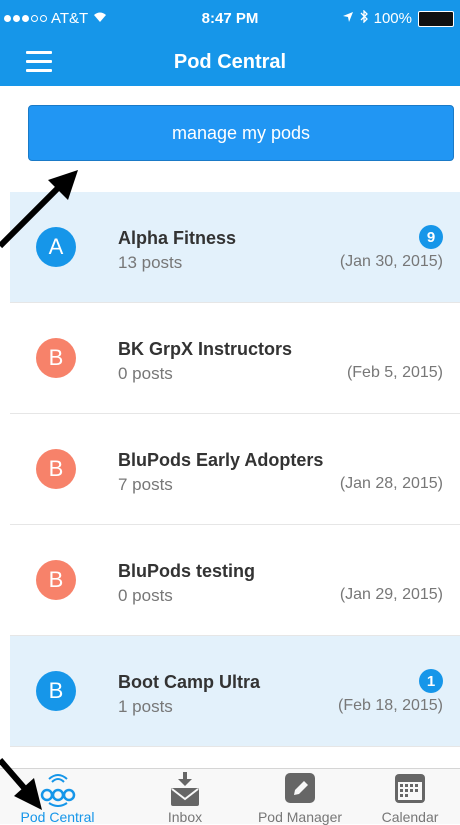 This screenshot has height=825, width=460. I want to click on bluetooth-icon, so click(364, 18).